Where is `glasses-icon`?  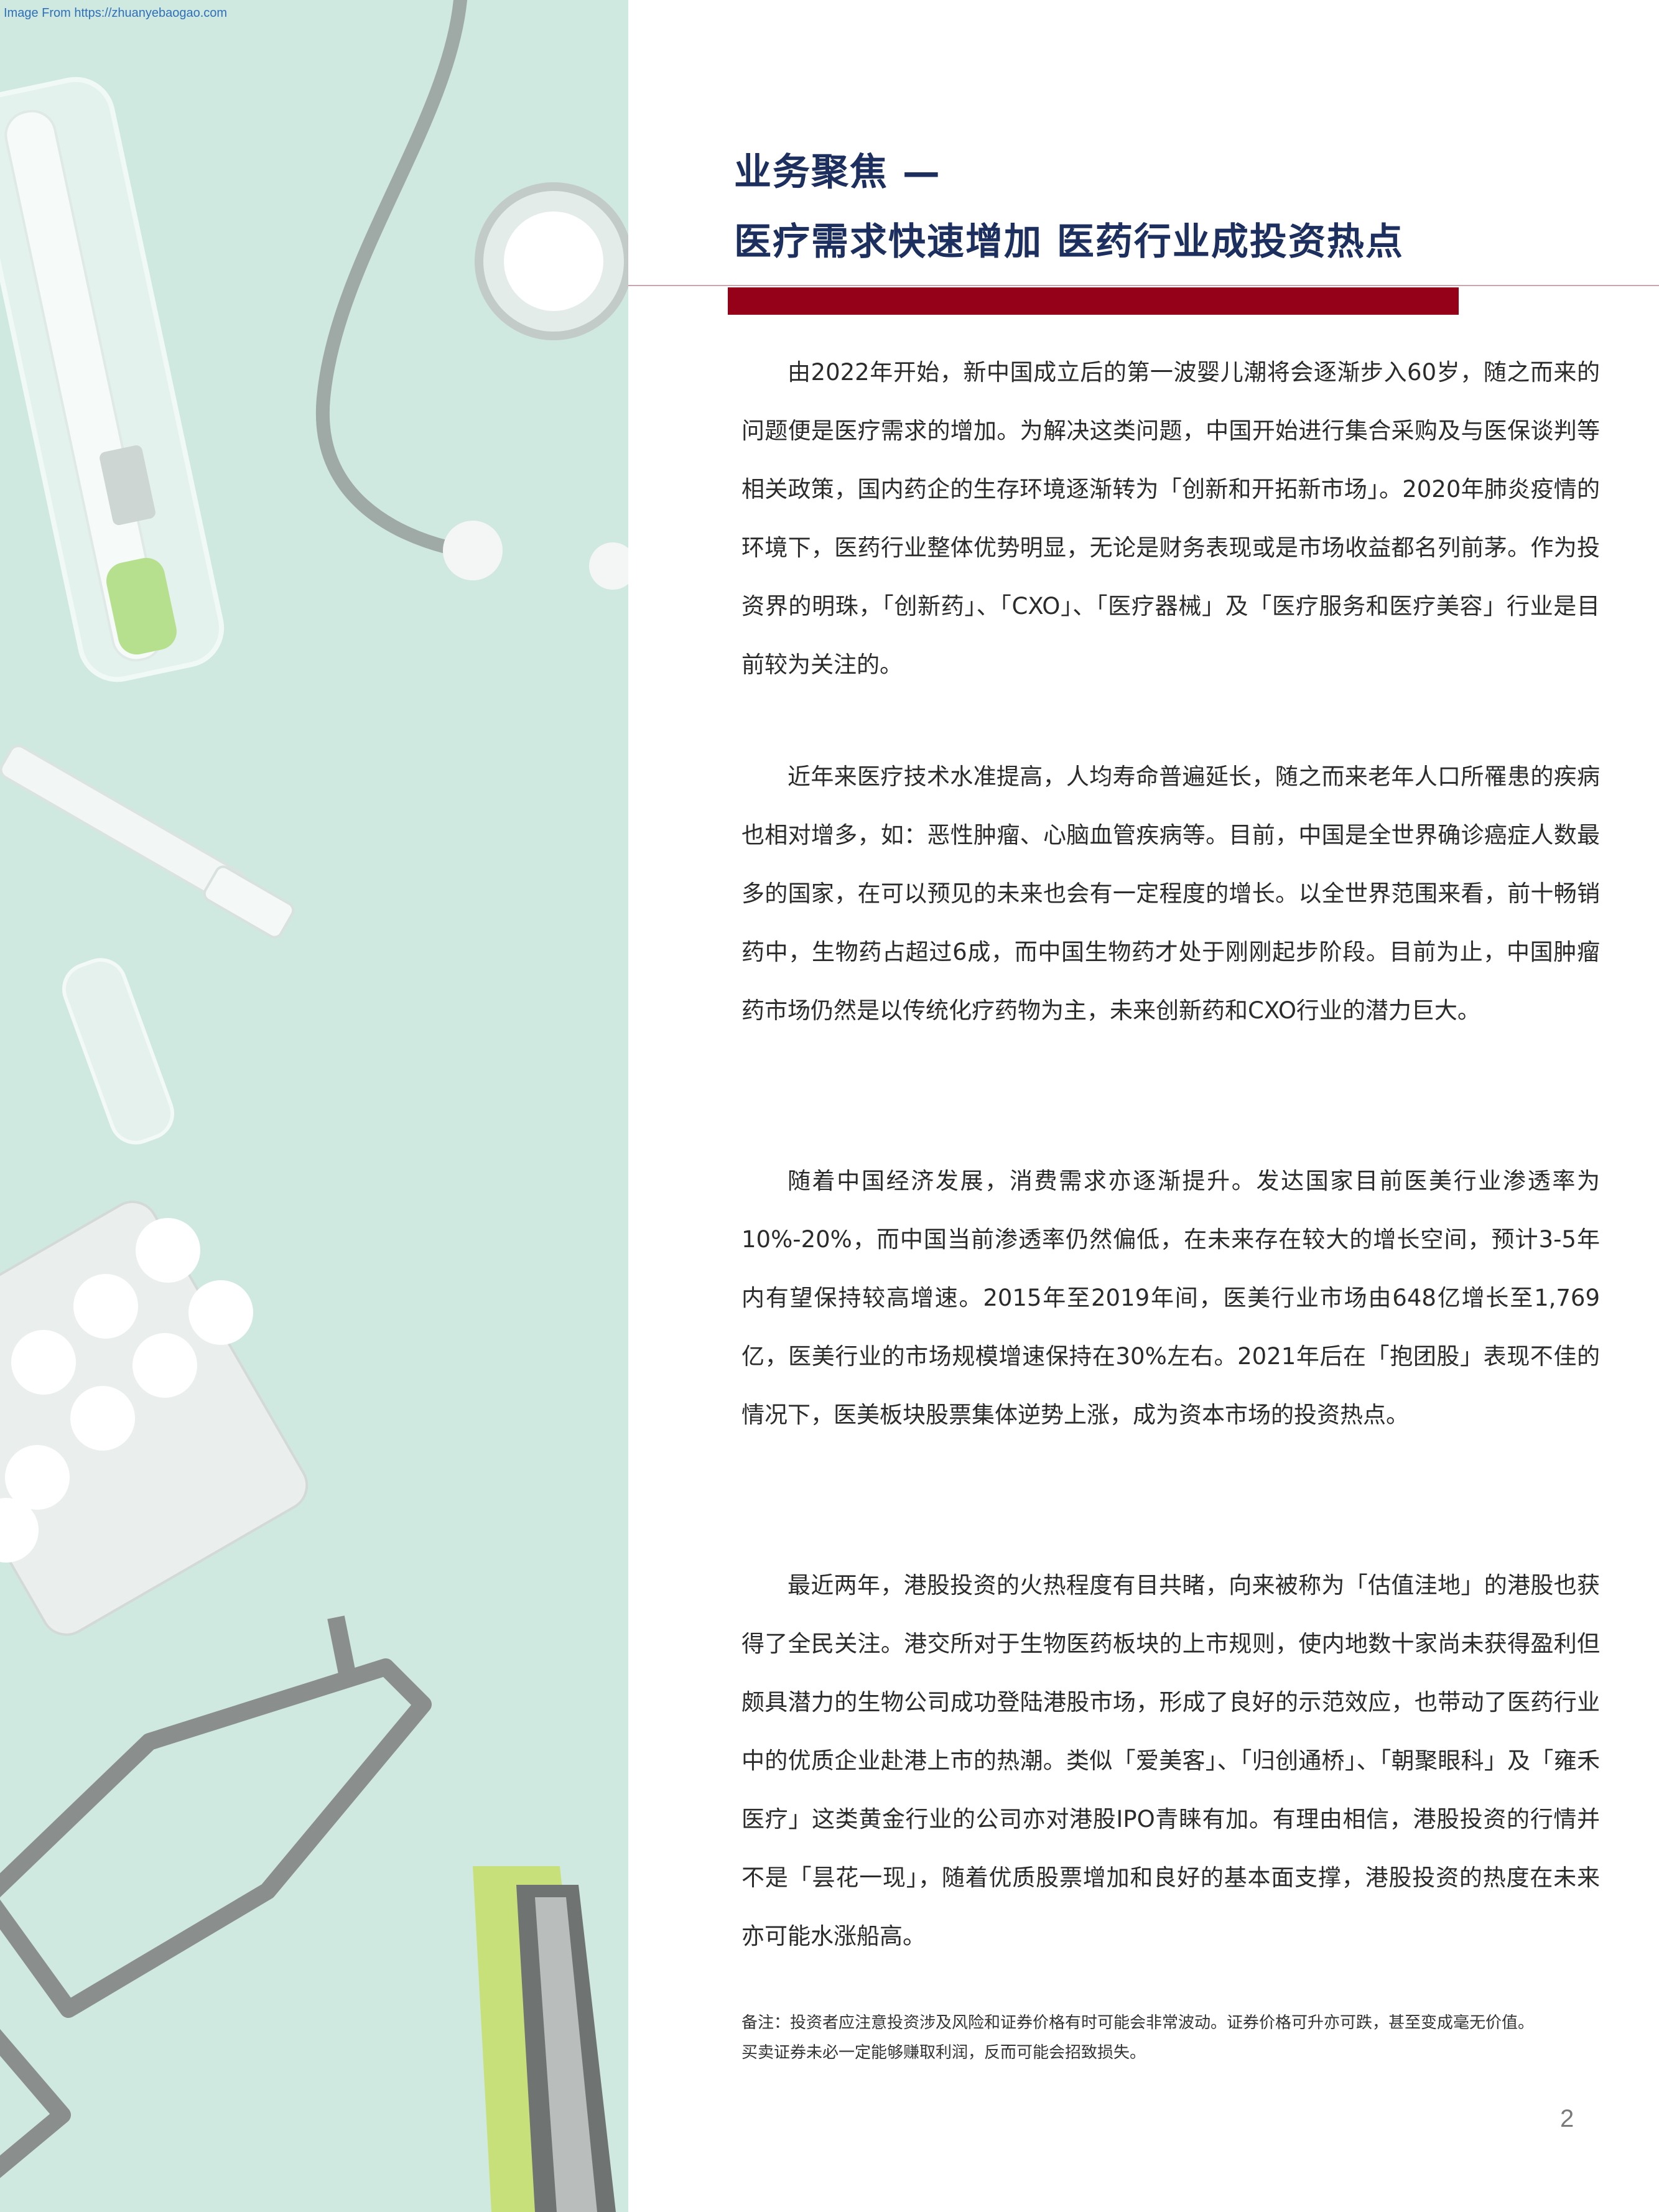 glasses-icon is located at coordinates (216, 1896).